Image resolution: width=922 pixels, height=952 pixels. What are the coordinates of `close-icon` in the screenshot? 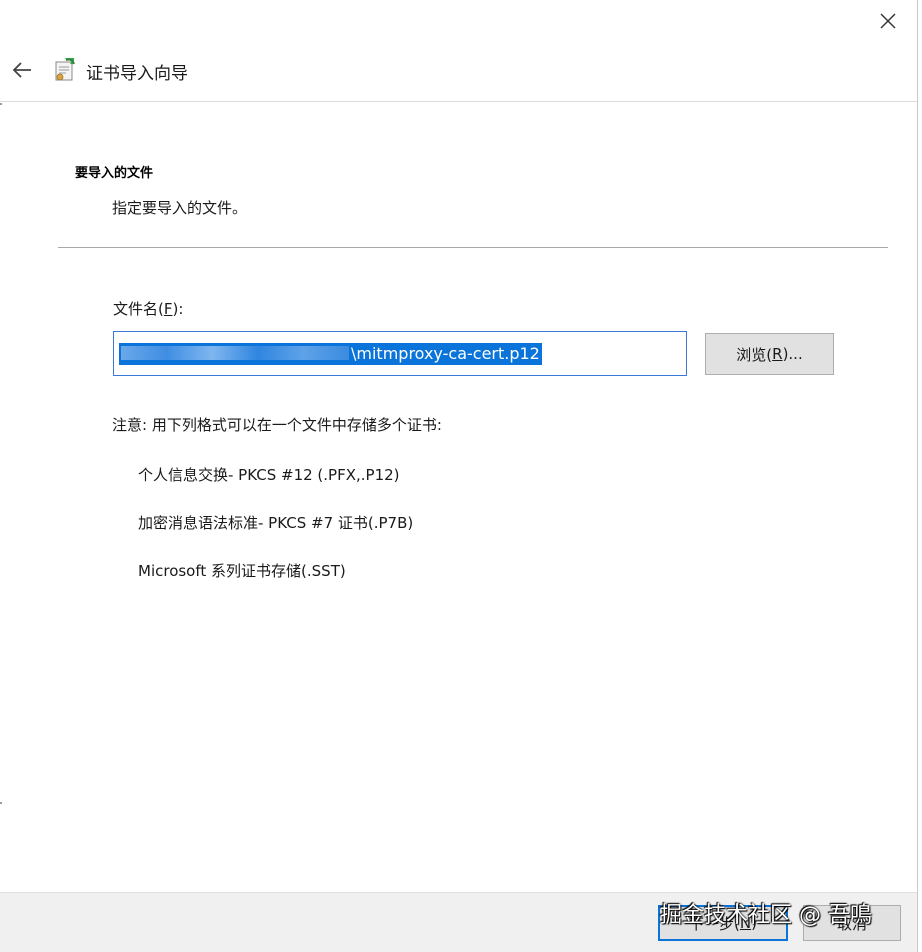 It's located at (888, 21).